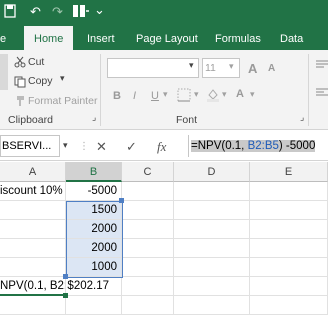 Image resolution: width=328 pixels, height=320 pixels. Describe the element at coordinates (212, 305) in the screenshot. I see `cell-d7` at that location.